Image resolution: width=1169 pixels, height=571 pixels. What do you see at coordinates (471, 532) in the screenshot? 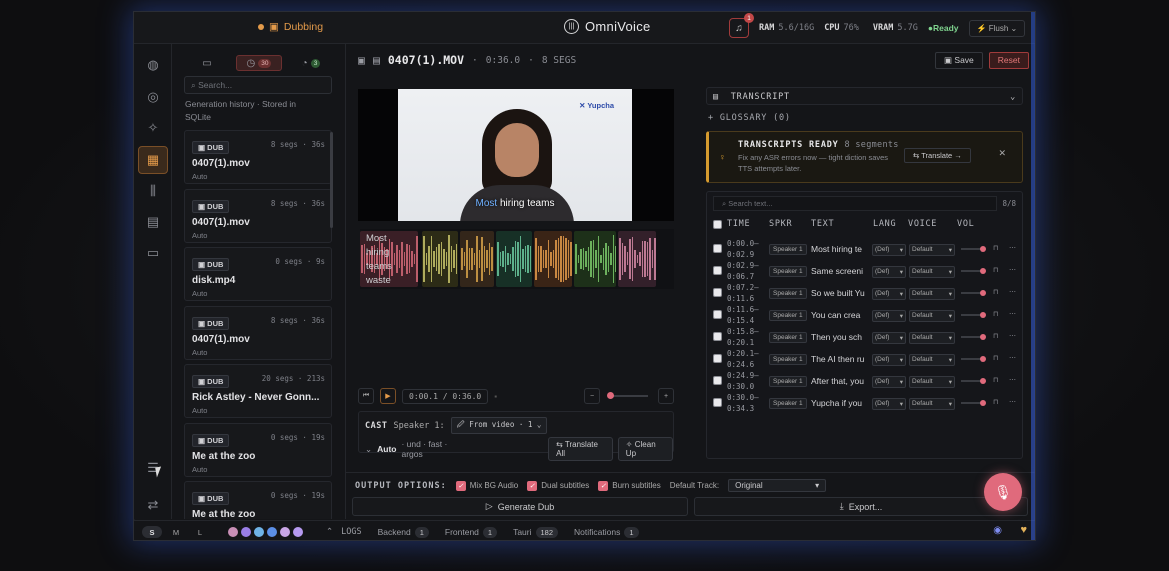
I see `frontend-log-tab: Frontend 1` at bounding box center [471, 532].